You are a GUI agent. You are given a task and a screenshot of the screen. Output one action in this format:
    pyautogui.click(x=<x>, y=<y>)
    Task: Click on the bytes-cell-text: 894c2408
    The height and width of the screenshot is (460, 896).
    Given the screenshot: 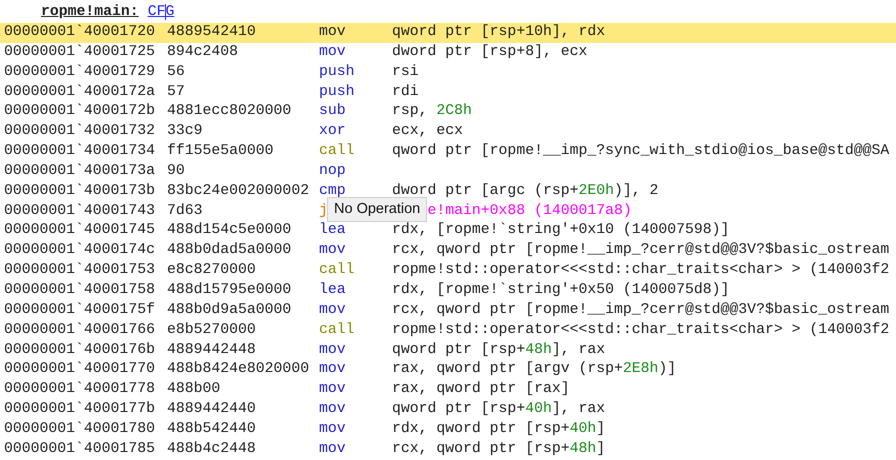 What is the action you would take?
    pyautogui.click(x=202, y=52)
    